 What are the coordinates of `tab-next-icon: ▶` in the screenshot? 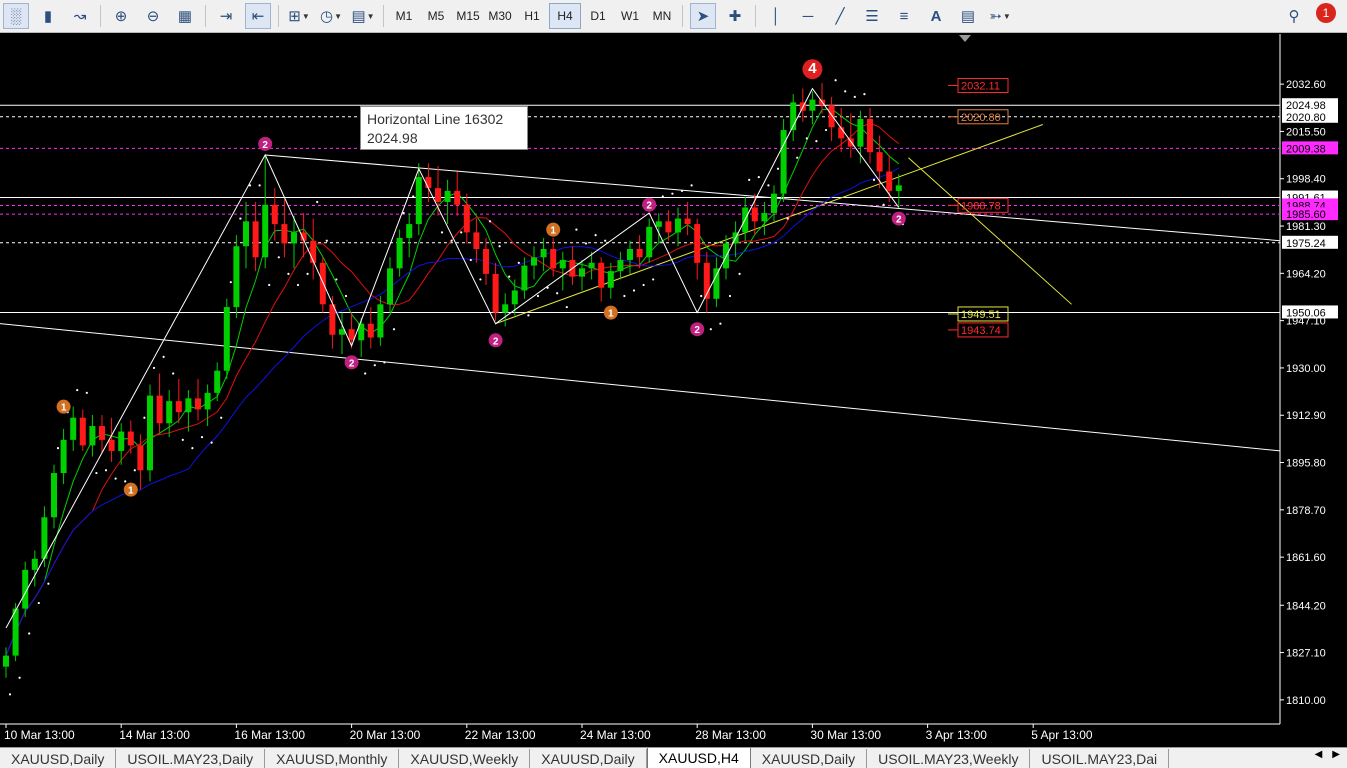 It's located at (1336, 754).